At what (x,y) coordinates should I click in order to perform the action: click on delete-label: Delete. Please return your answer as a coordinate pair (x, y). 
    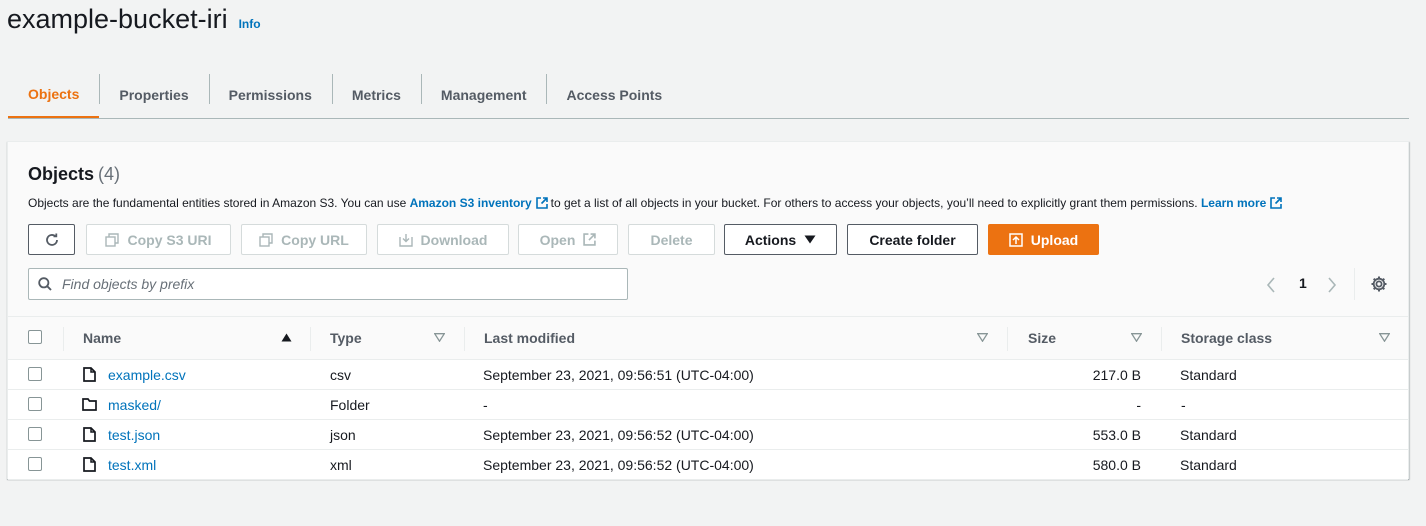
    Looking at the image, I should click on (671, 239).